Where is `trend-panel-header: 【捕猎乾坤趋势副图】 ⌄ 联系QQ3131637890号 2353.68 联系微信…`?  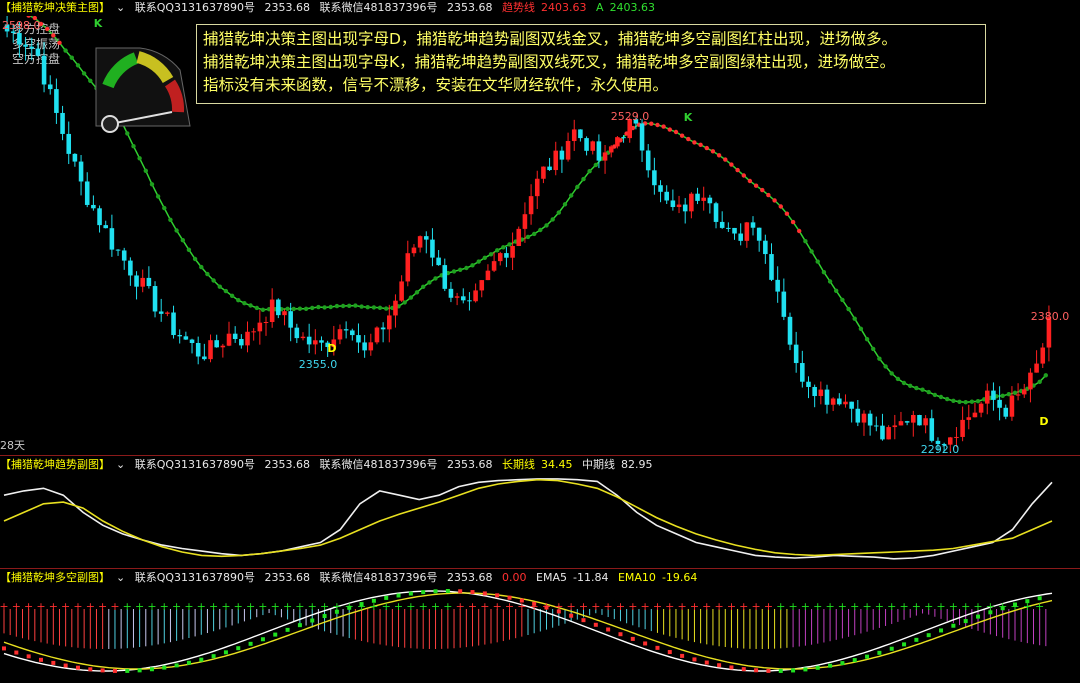
trend-panel-header: 【捕猎乾坤趋势副图】 ⌄ 联系QQ3131637890号 2353.68 联系微信… is located at coordinates (329, 465).